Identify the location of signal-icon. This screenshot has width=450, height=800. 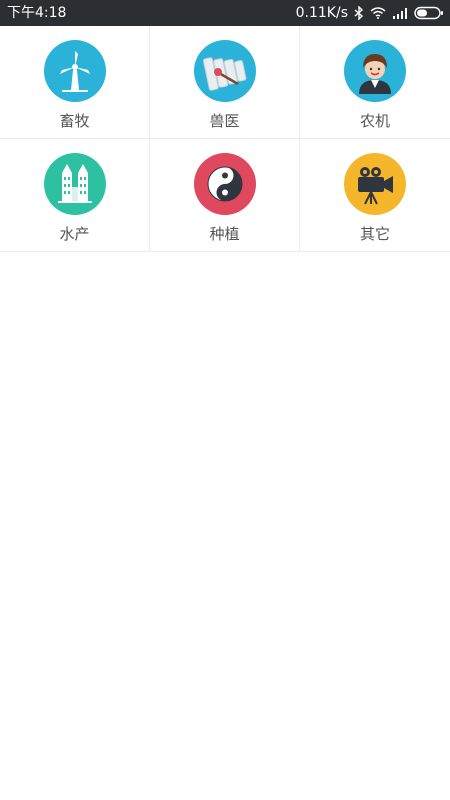
(400, 13).